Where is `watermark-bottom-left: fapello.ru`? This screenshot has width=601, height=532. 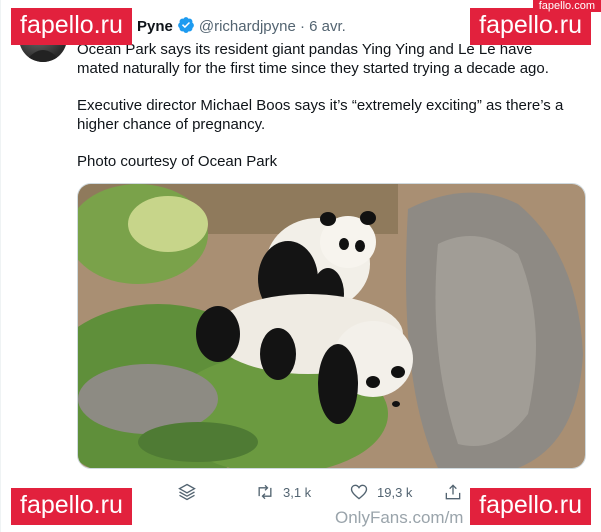
watermark-bottom-left: fapello.ru is located at coordinates (71, 506).